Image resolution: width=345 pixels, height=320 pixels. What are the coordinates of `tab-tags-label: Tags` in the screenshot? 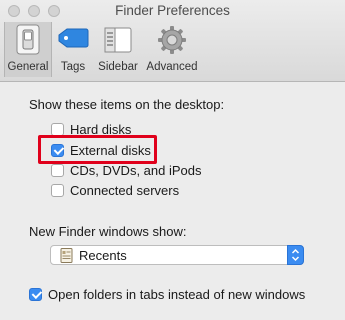 It's located at (73, 67).